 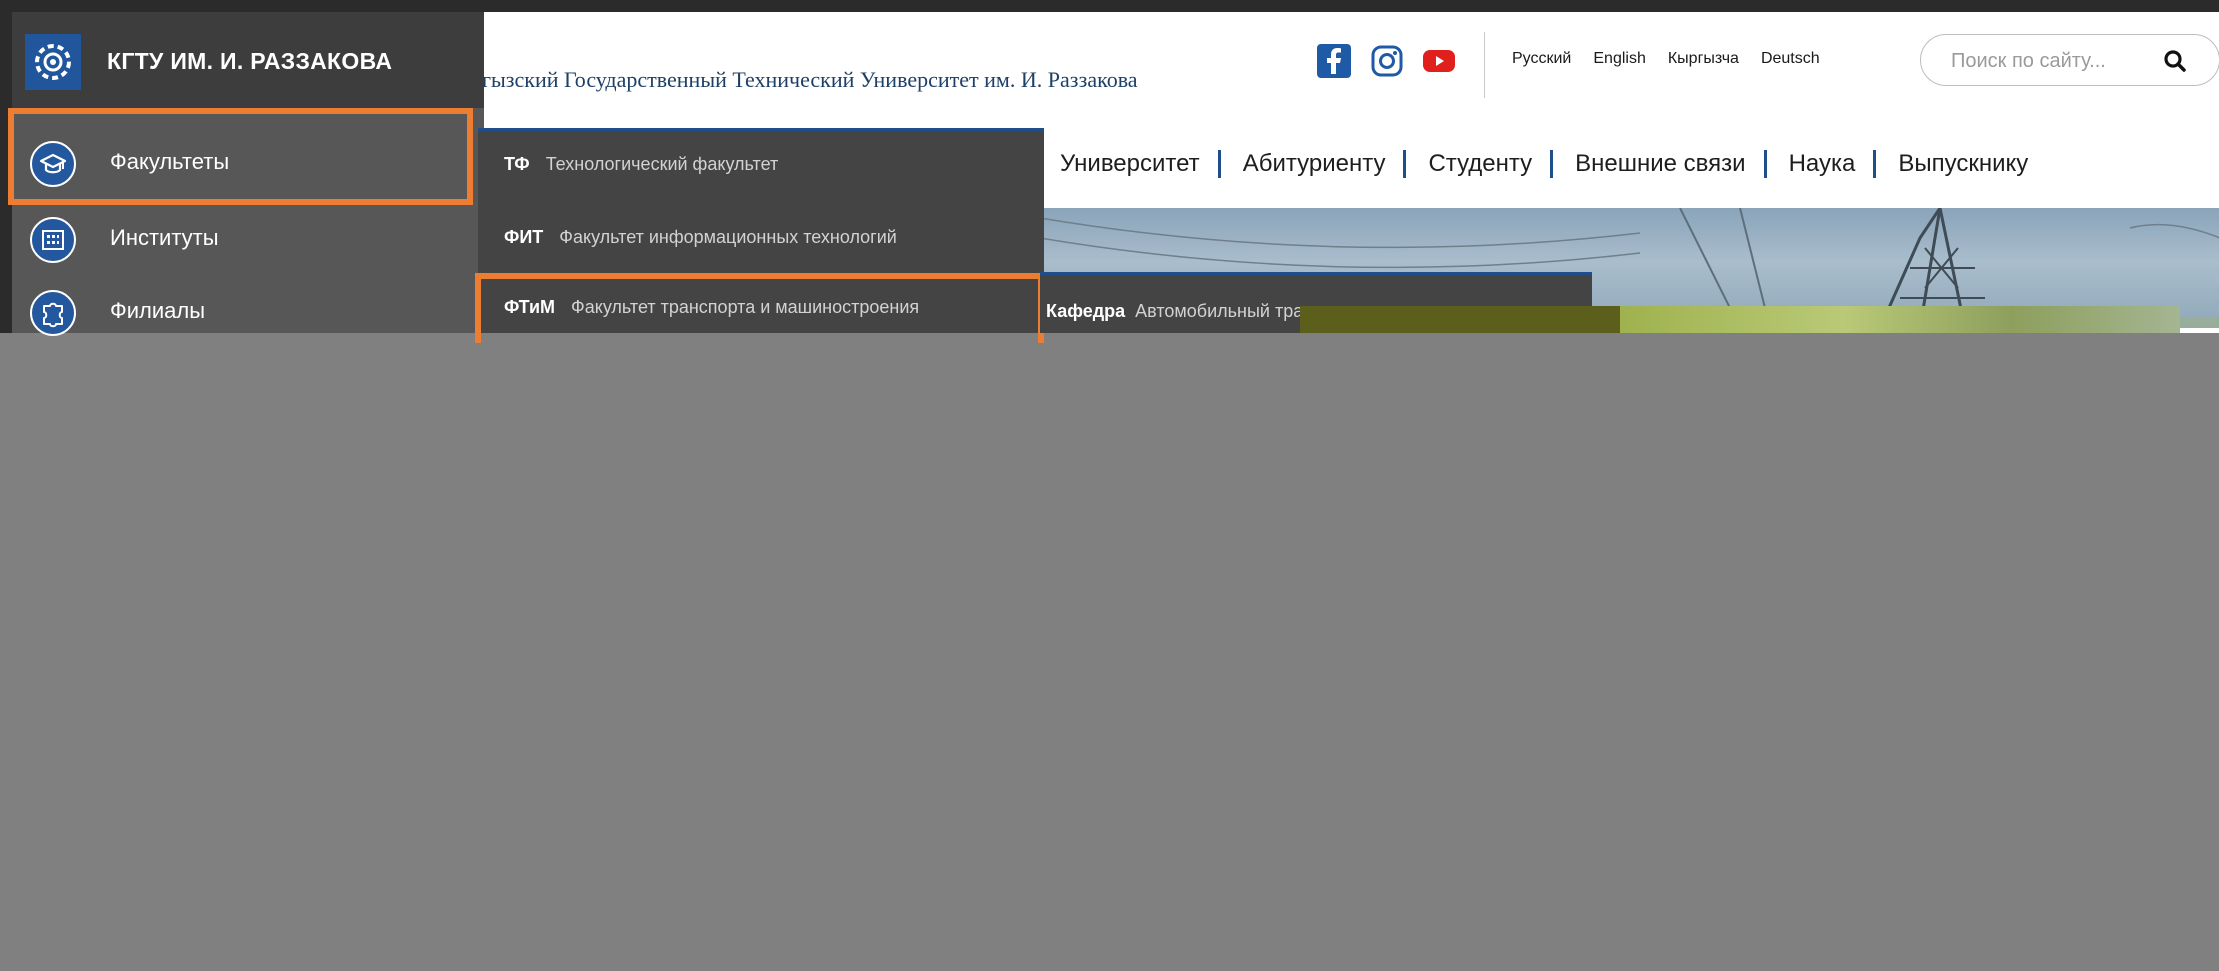 I want to click on language-switcher: Русский English Кыргызча Deutsch, so click(x=1666, y=59).